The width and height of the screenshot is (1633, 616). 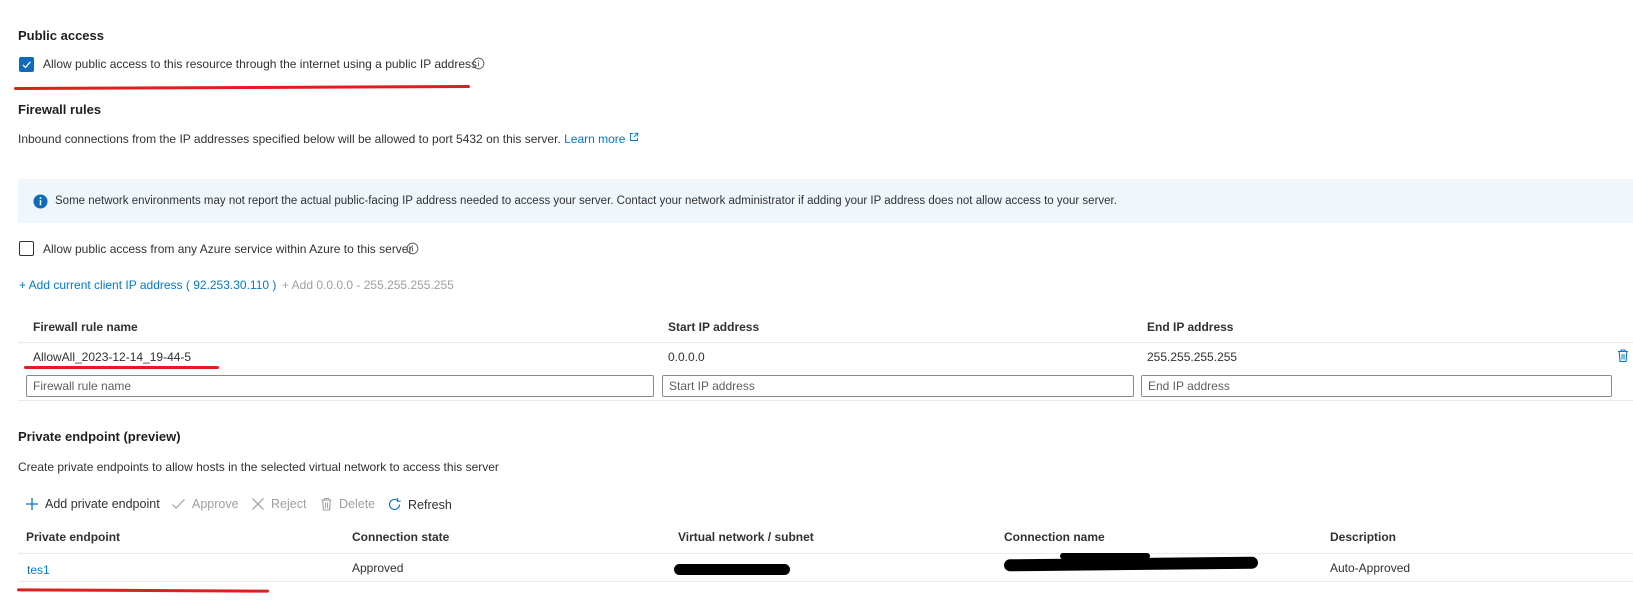 I want to click on reject-button: Reject, so click(x=278, y=504).